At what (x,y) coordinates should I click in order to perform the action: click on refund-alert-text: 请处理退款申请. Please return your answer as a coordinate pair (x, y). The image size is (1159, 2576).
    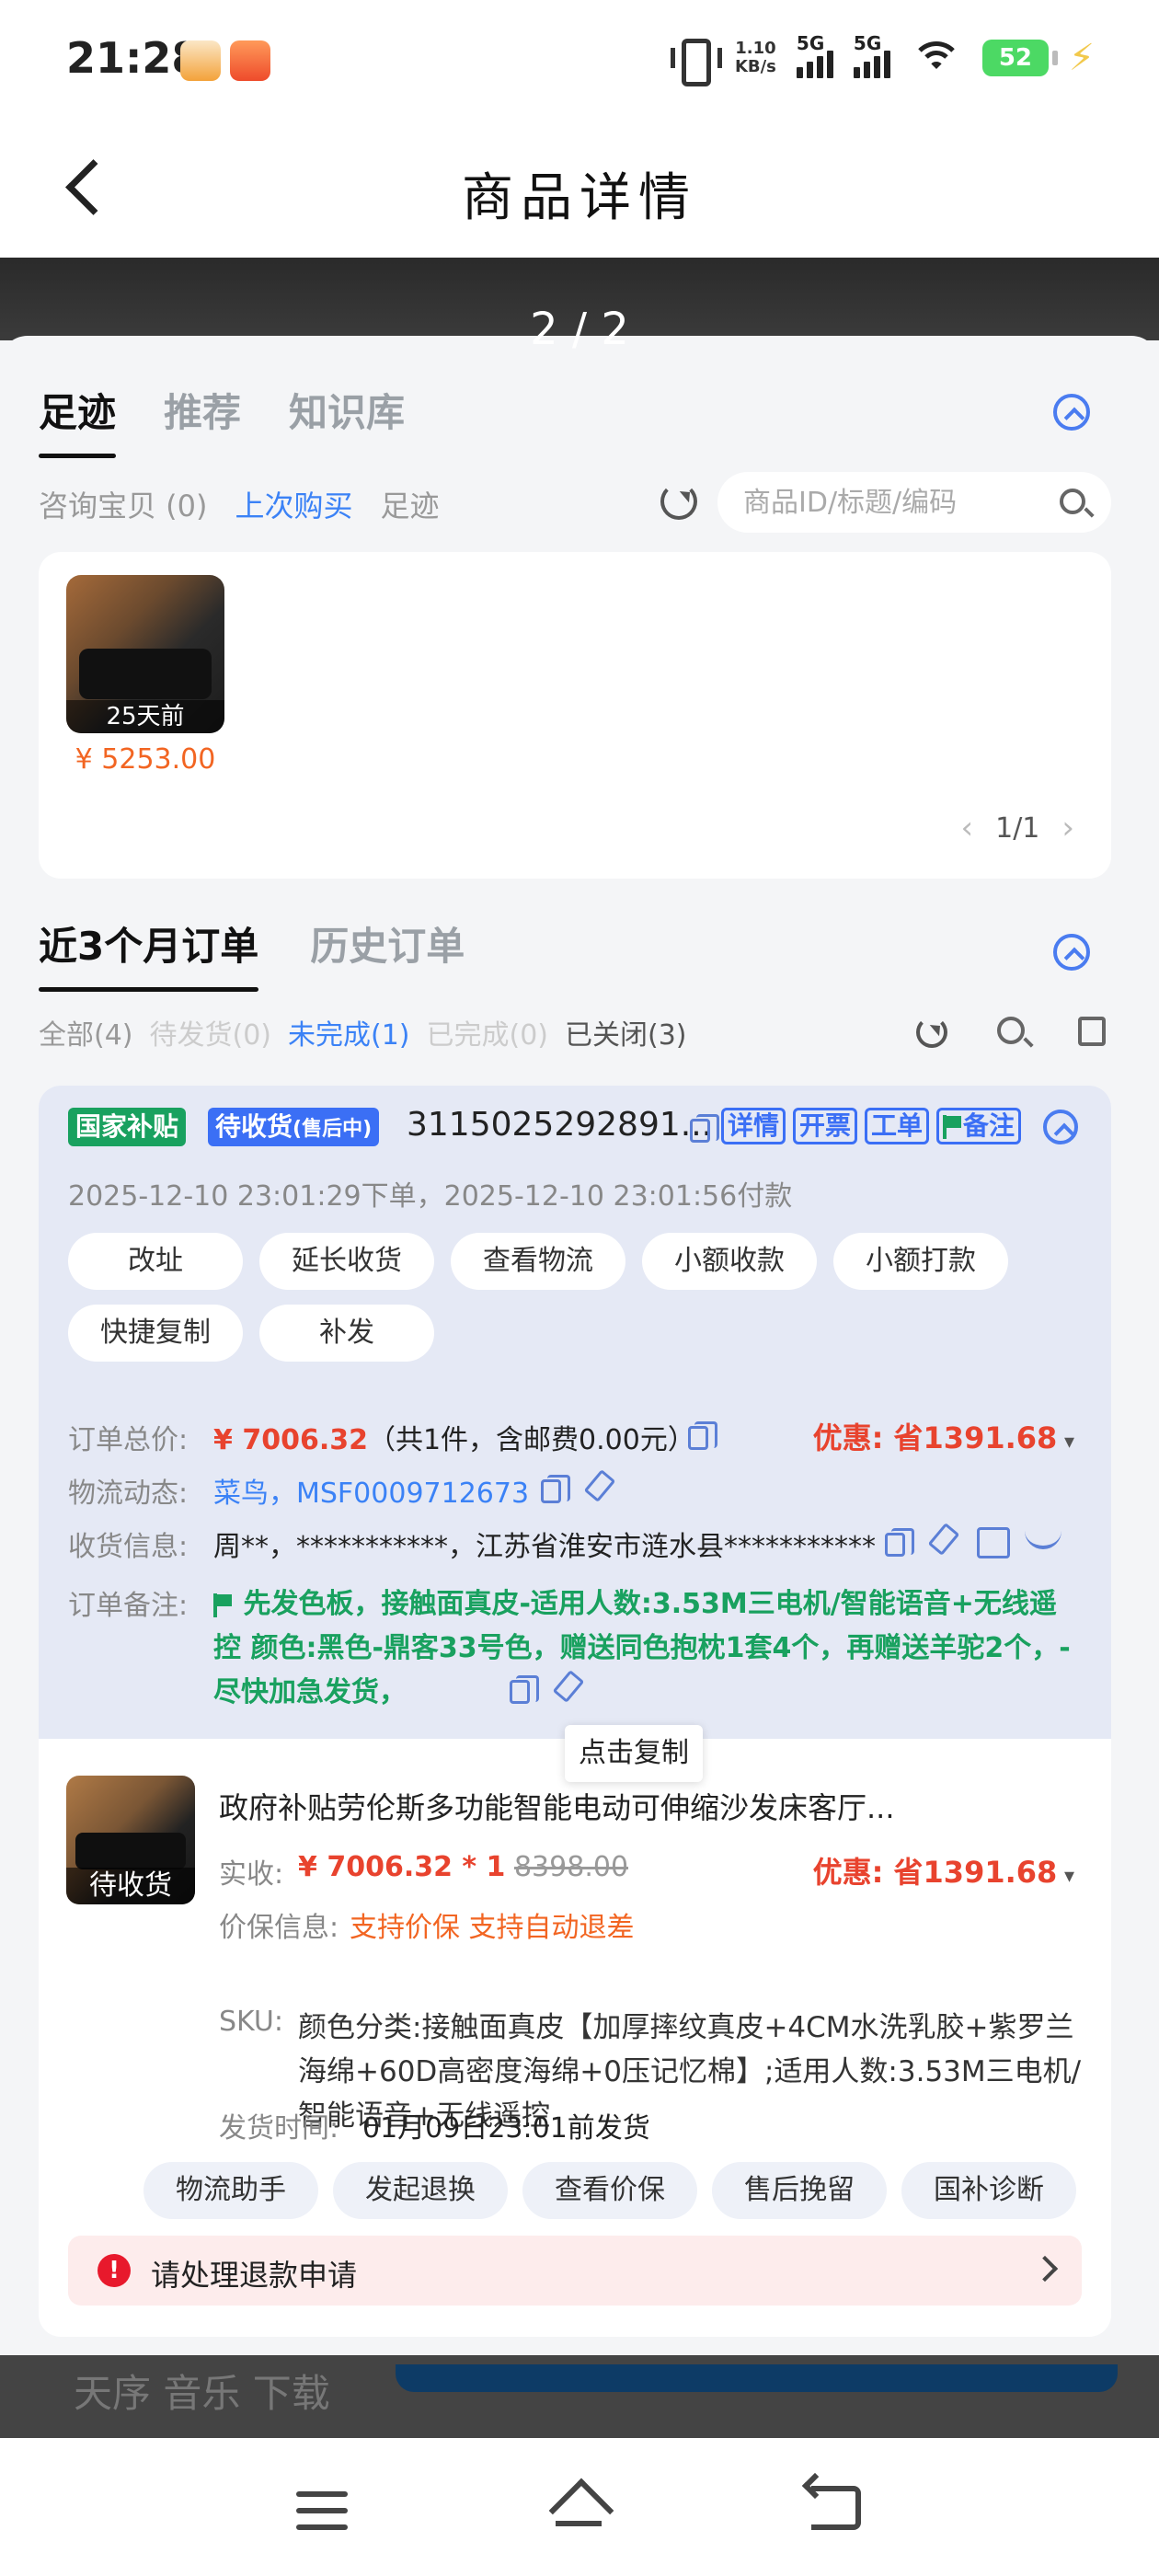
    Looking at the image, I should click on (254, 2275).